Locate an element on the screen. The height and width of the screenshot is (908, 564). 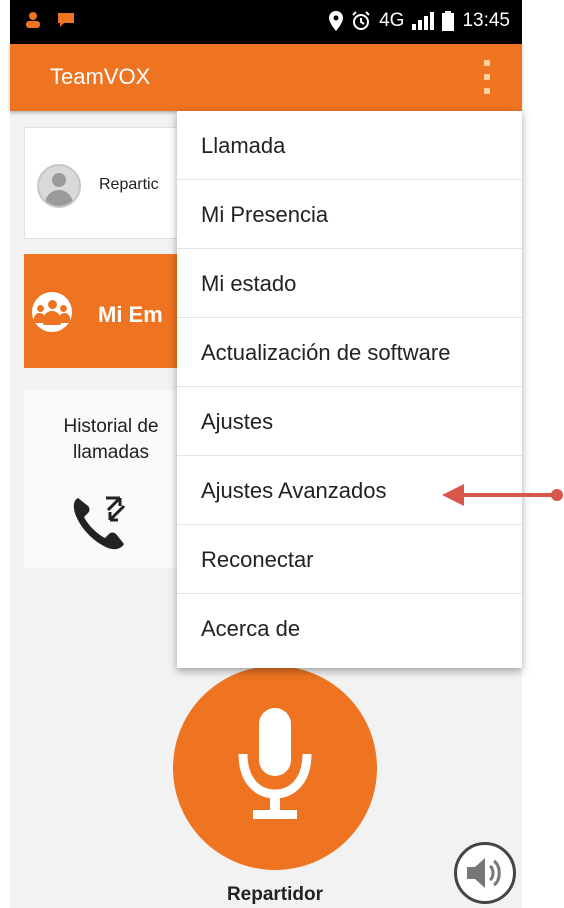
microphone-icon is located at coordinates (275, 763).